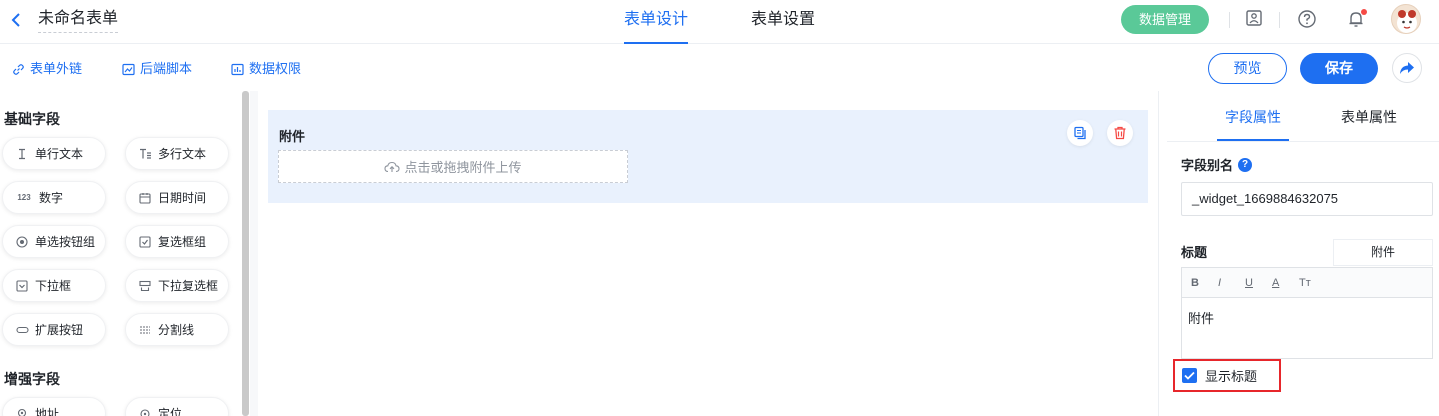 The height and width of the screenshot is (416, 1439). I want to click on field-single-line-text: 单行文本, so click(54, 153).